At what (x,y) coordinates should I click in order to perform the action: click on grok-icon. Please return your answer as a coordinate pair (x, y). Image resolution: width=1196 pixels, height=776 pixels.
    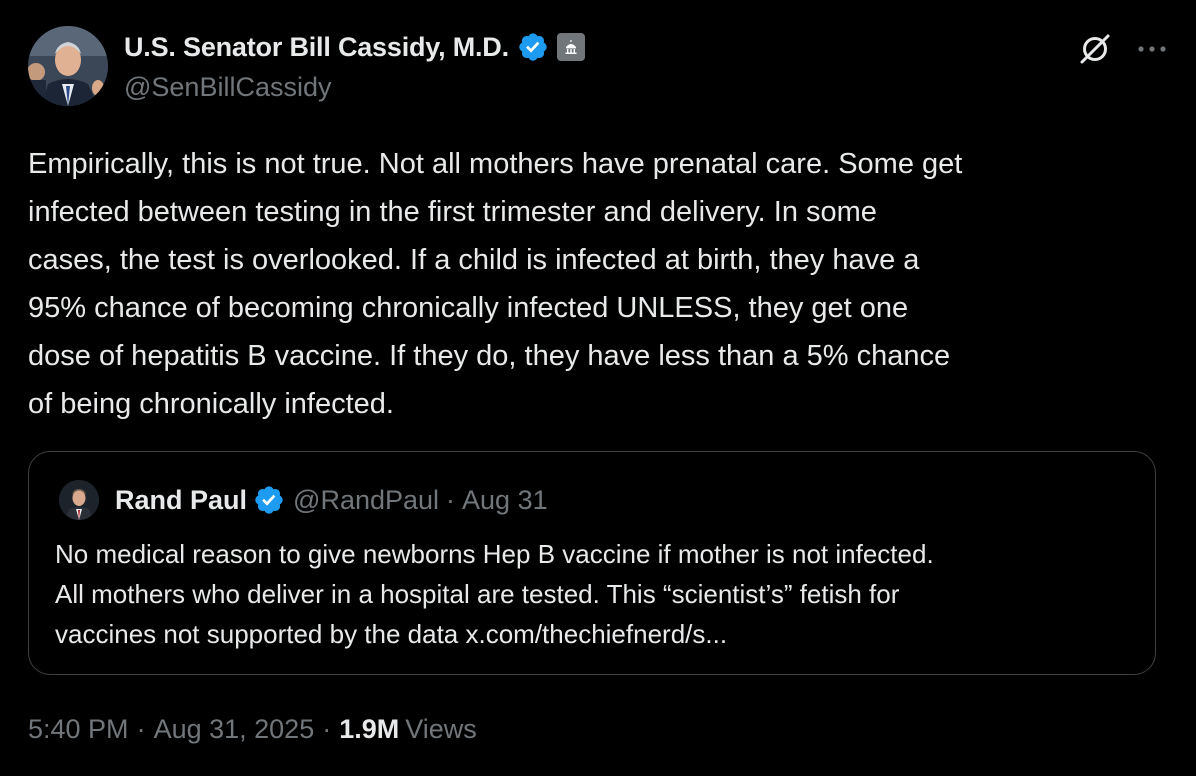
    Looking at the image, I should click on (1095, 49).